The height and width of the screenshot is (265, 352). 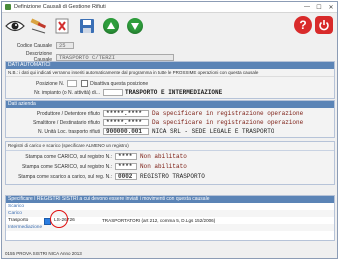 What do you see at coordinates (8, 7) in the screenshot?
I see `app-icon` at bounding box center [8, 7].